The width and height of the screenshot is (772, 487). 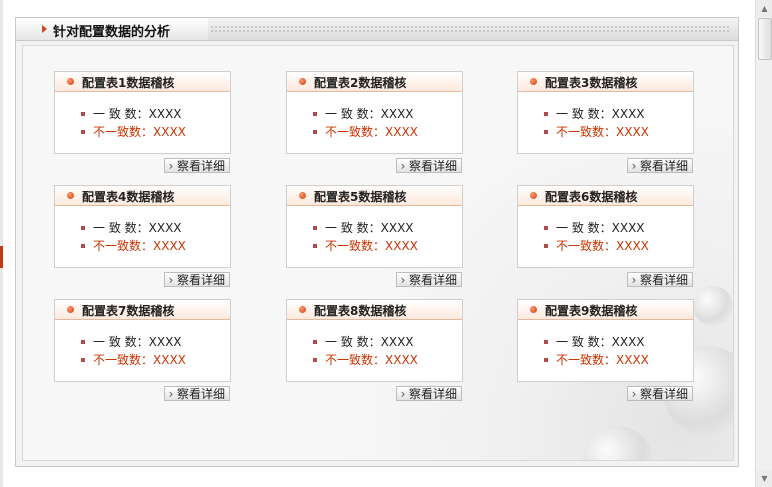 What do you see at coordinates (591, 311) in the screenshot?
I see `card-title: 配置表9数据稽核` at bounding box center [591, 311].